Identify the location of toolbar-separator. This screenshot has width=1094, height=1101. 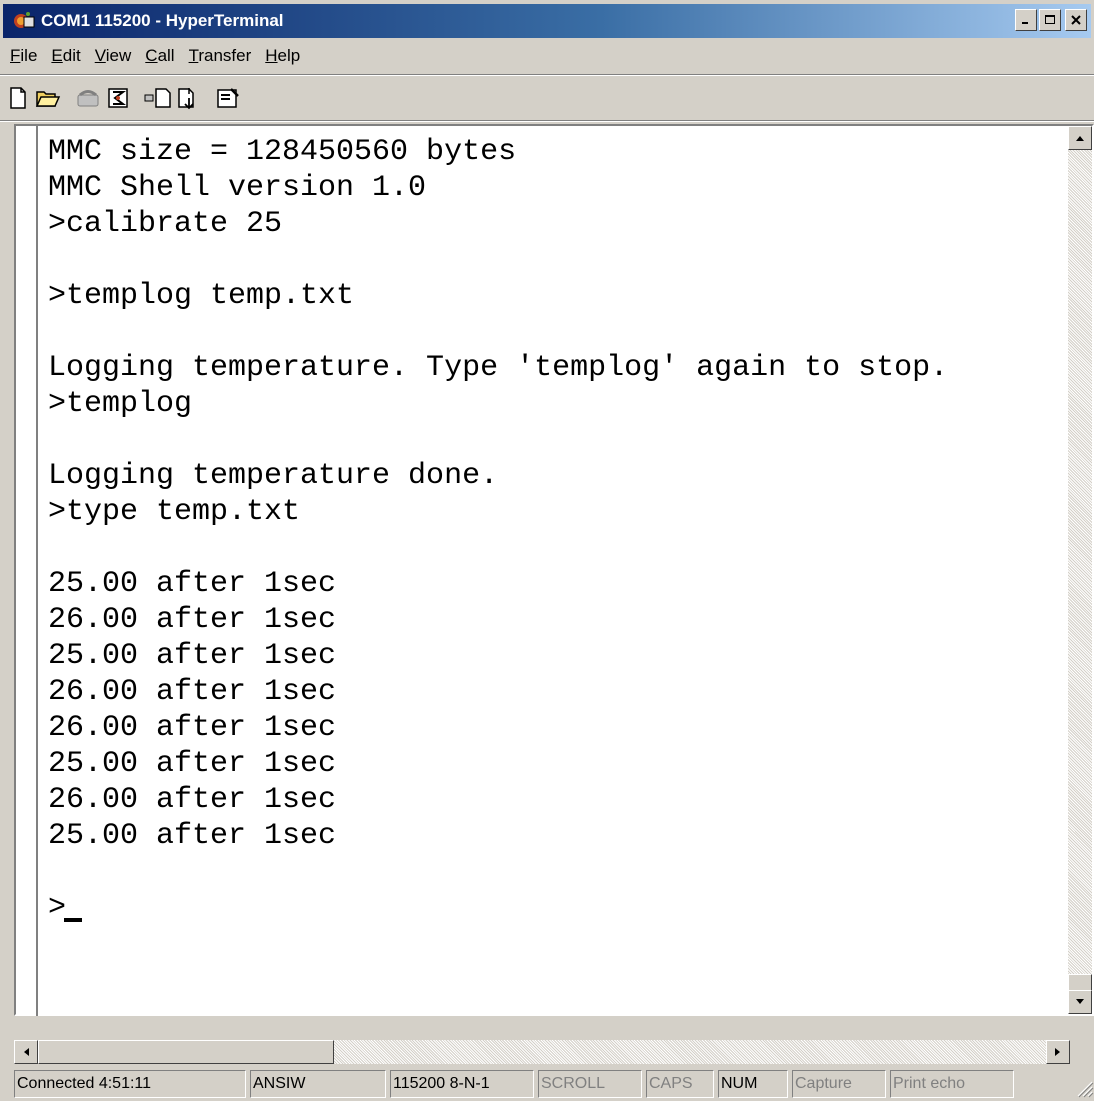
(547, 121).